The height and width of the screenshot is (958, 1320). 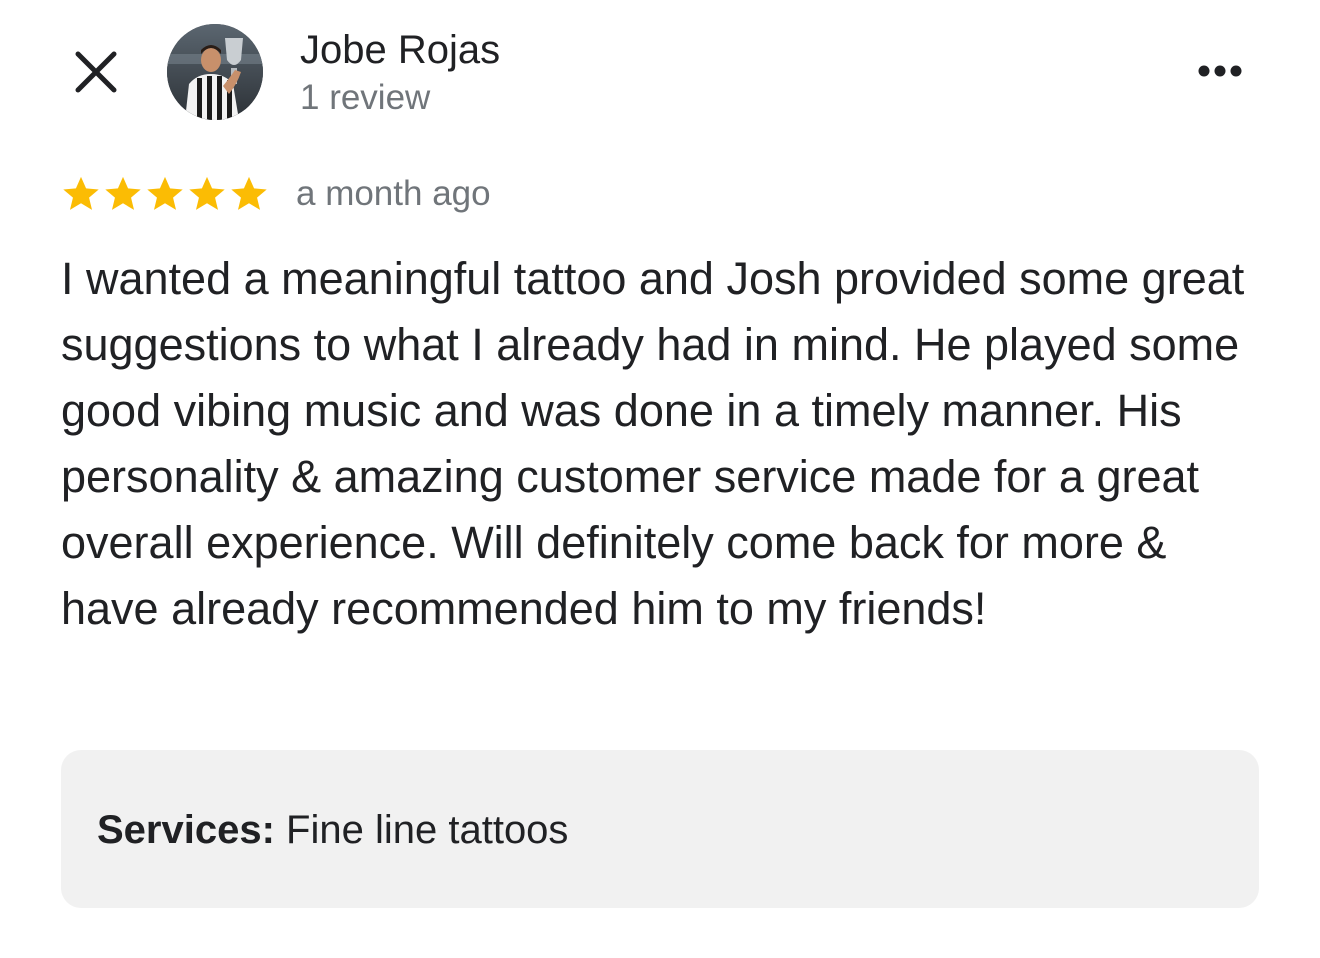 I want to click on reviewer-name: Jobe Rojas, so click(x=400, y=50).